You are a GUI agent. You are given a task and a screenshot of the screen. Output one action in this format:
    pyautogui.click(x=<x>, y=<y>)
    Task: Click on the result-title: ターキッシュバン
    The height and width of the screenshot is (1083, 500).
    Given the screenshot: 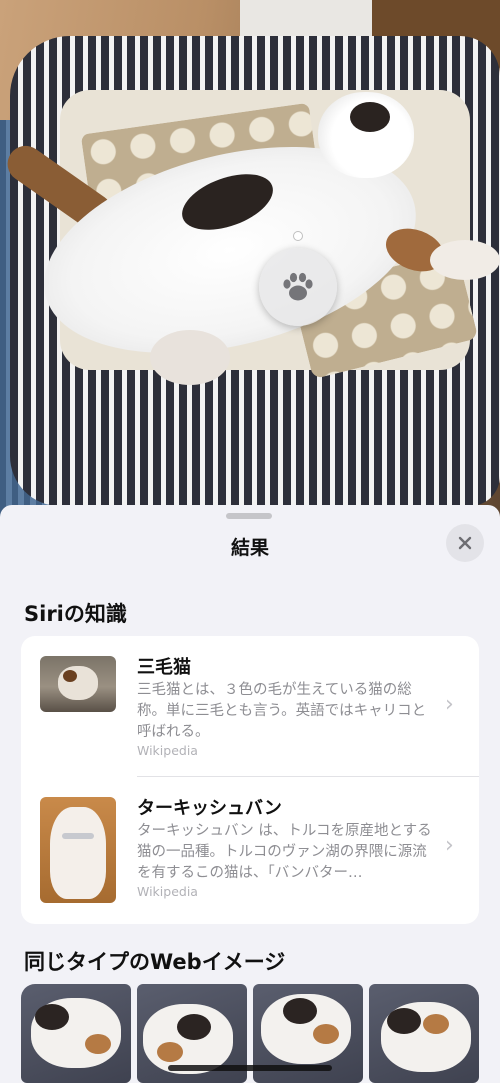 What is the action you would take?
    pyautogui.click(x=209, y=808)
    